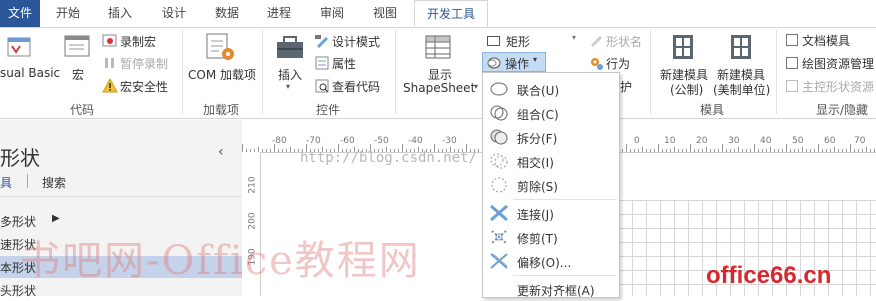 This screenshot has width=876, height=301. I want to click on intersect-icon, so click(499, 161).